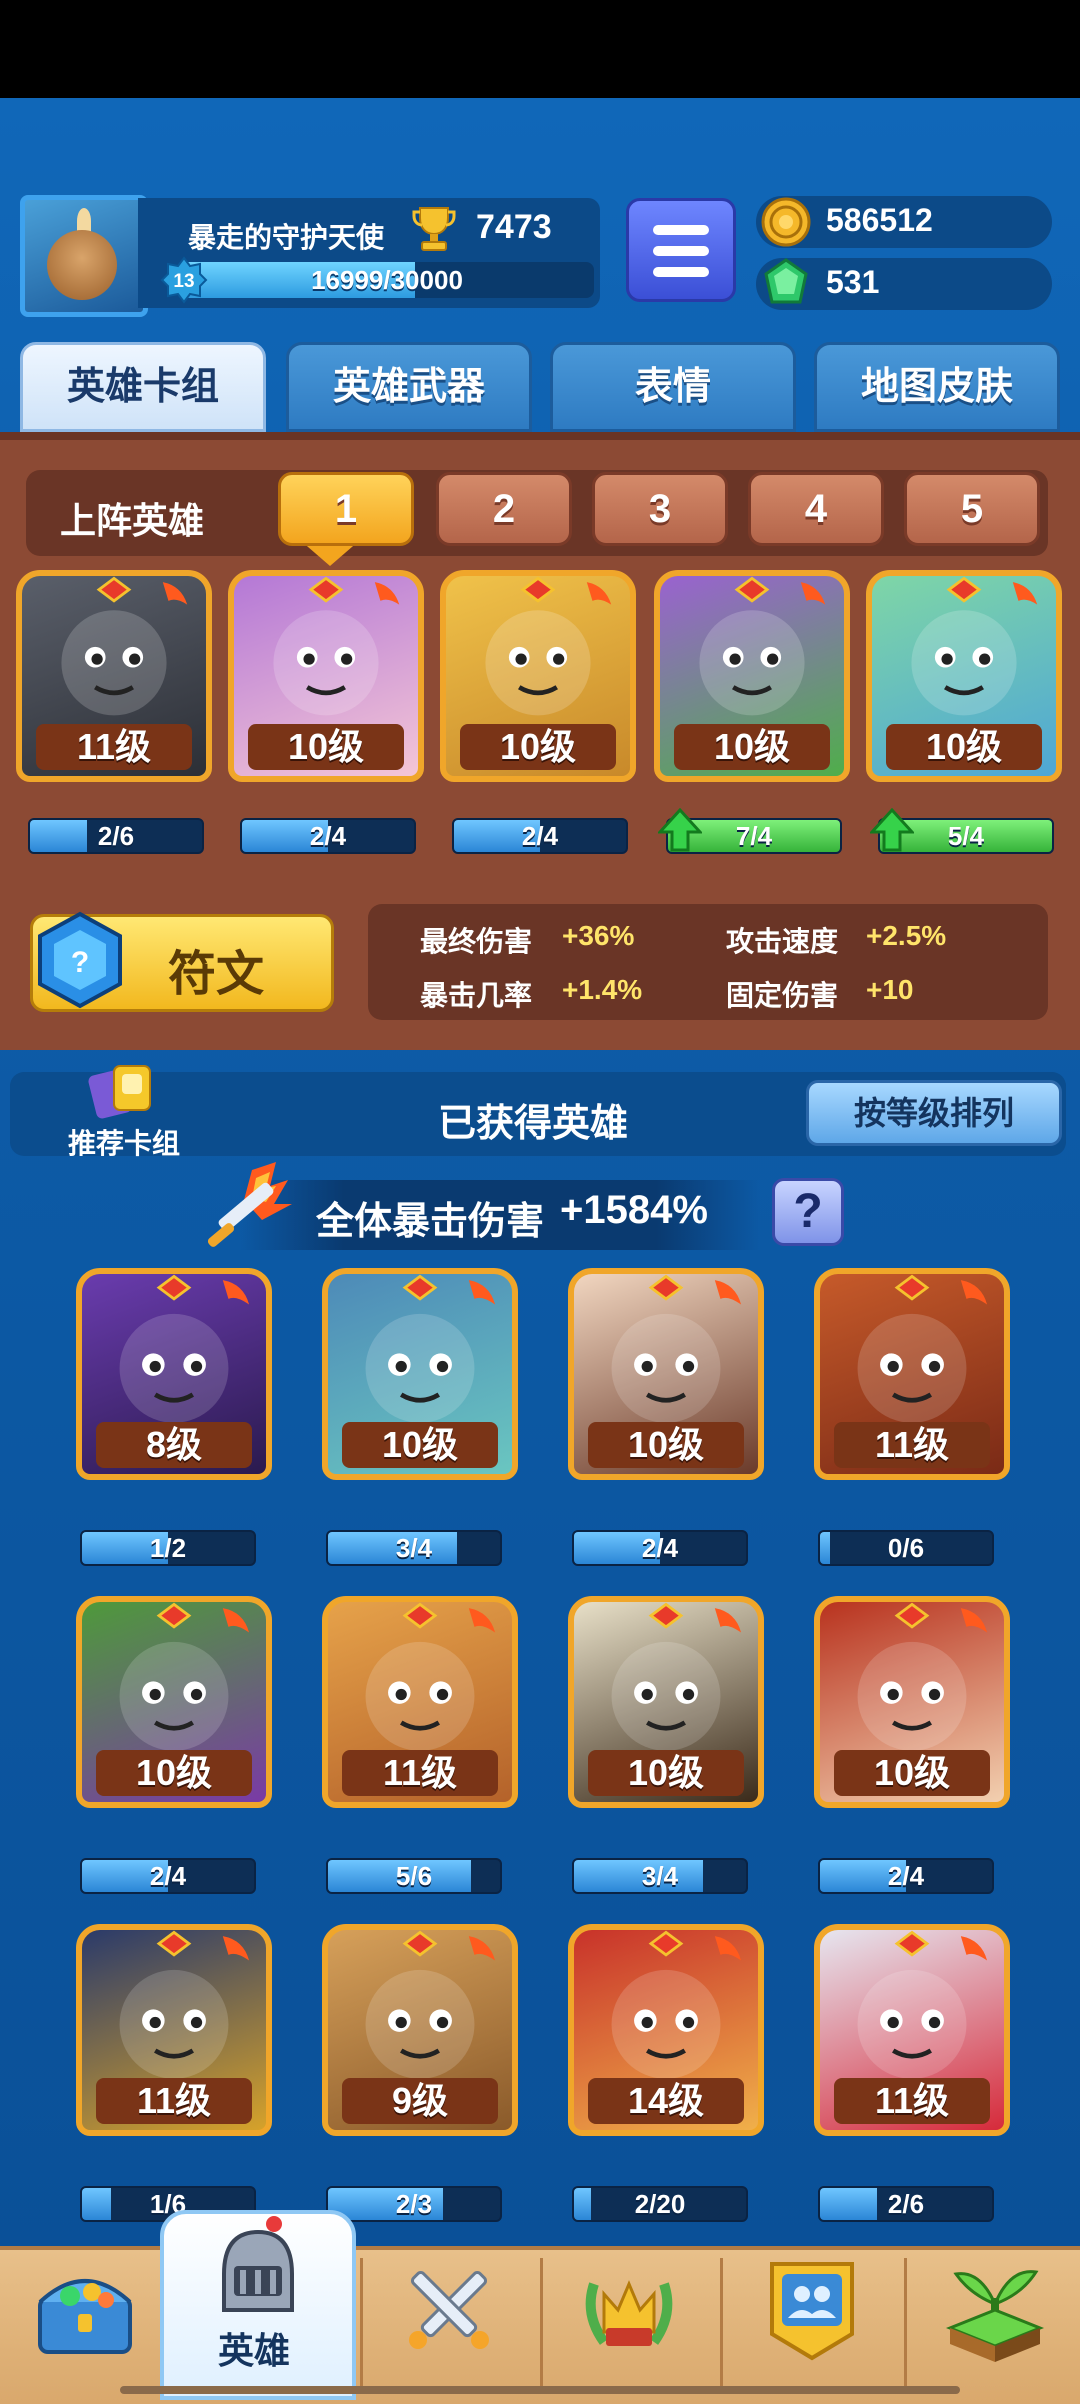  I want to click on crossed-swords-icon, so click(449, 2309).